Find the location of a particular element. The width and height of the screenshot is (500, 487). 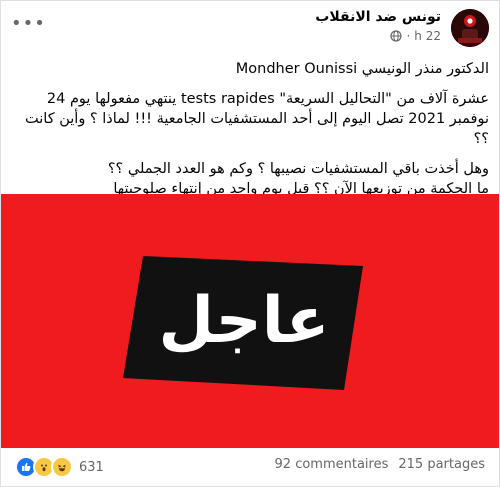

haha-icon is located at coordinates (62, 467).